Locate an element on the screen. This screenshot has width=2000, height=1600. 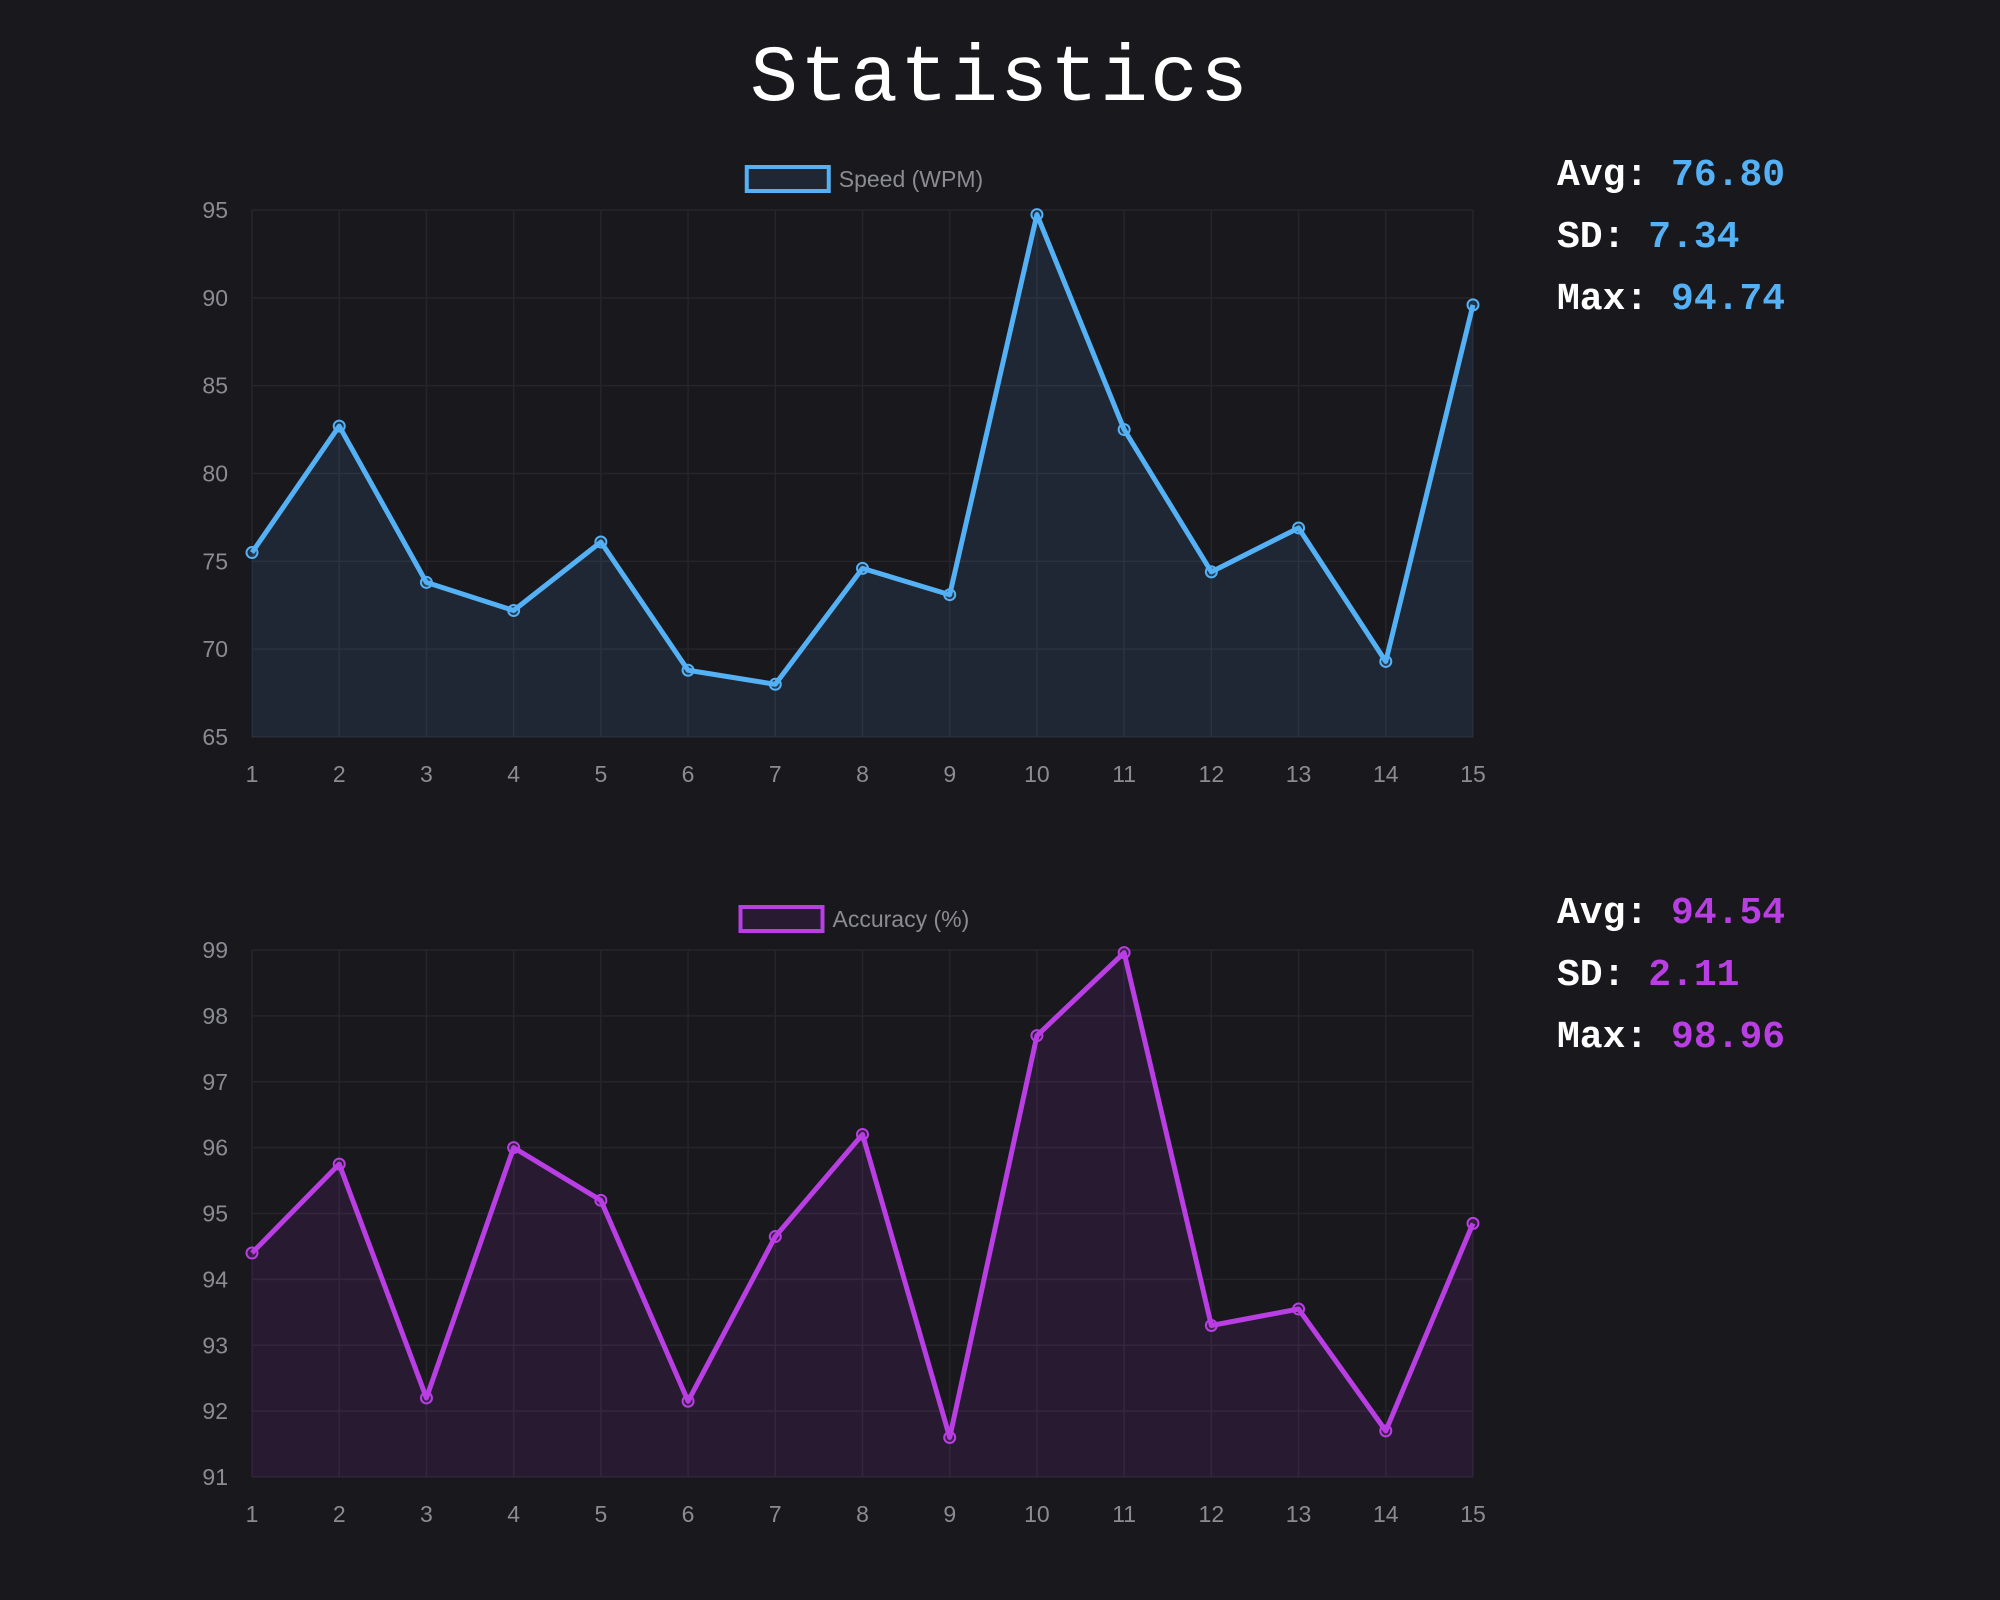
y-tick-label: 70 is located at coordinates (215, 649).